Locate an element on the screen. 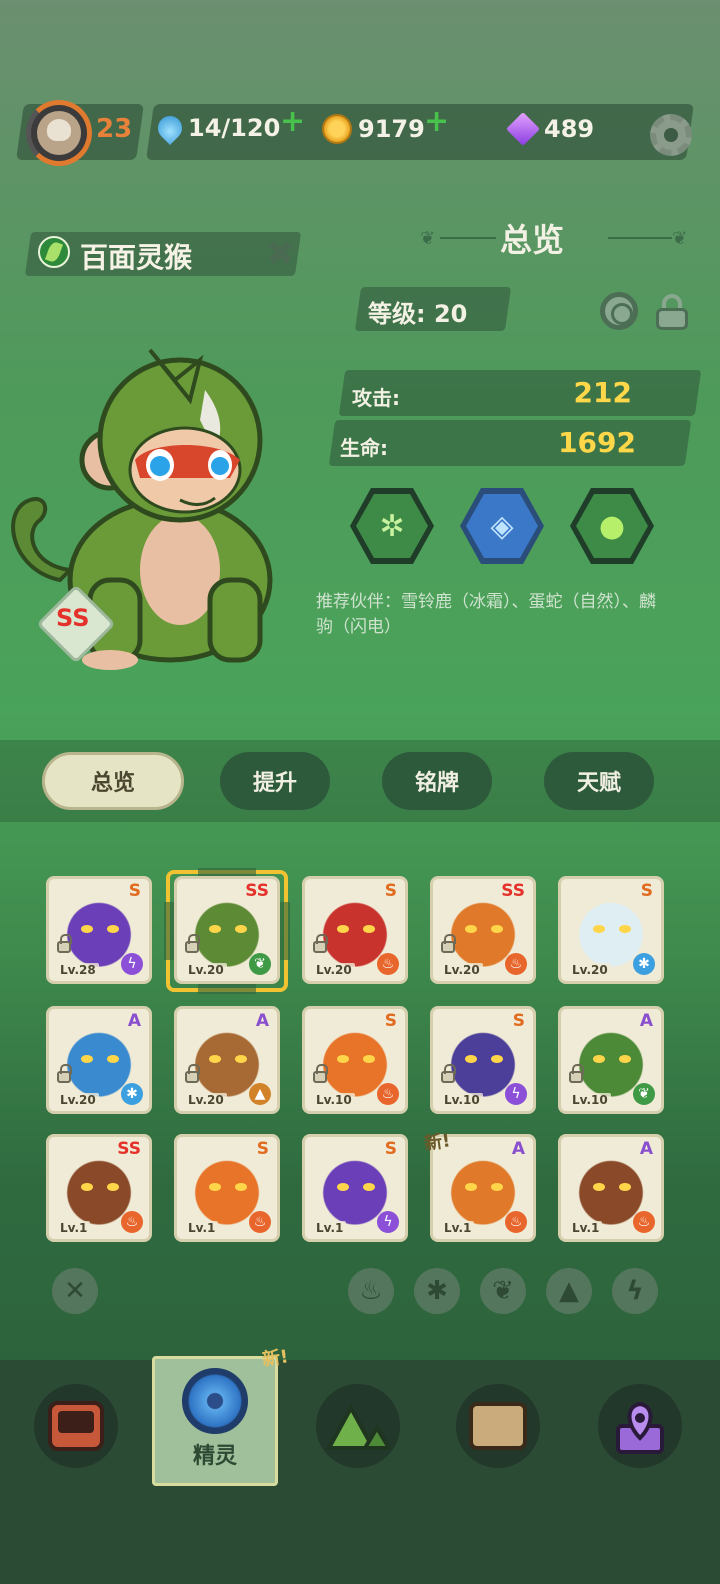 The height and width of the screenshot is (1584, 720). monster-card: S Lv.20 ♨ is located at coordinates (355, 930).